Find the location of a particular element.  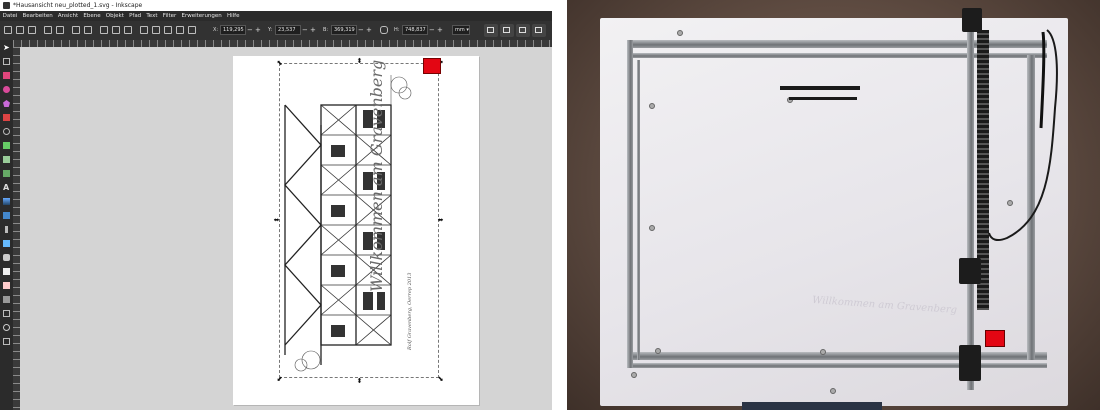

align-center-icon is located at coordinates (156, 30).